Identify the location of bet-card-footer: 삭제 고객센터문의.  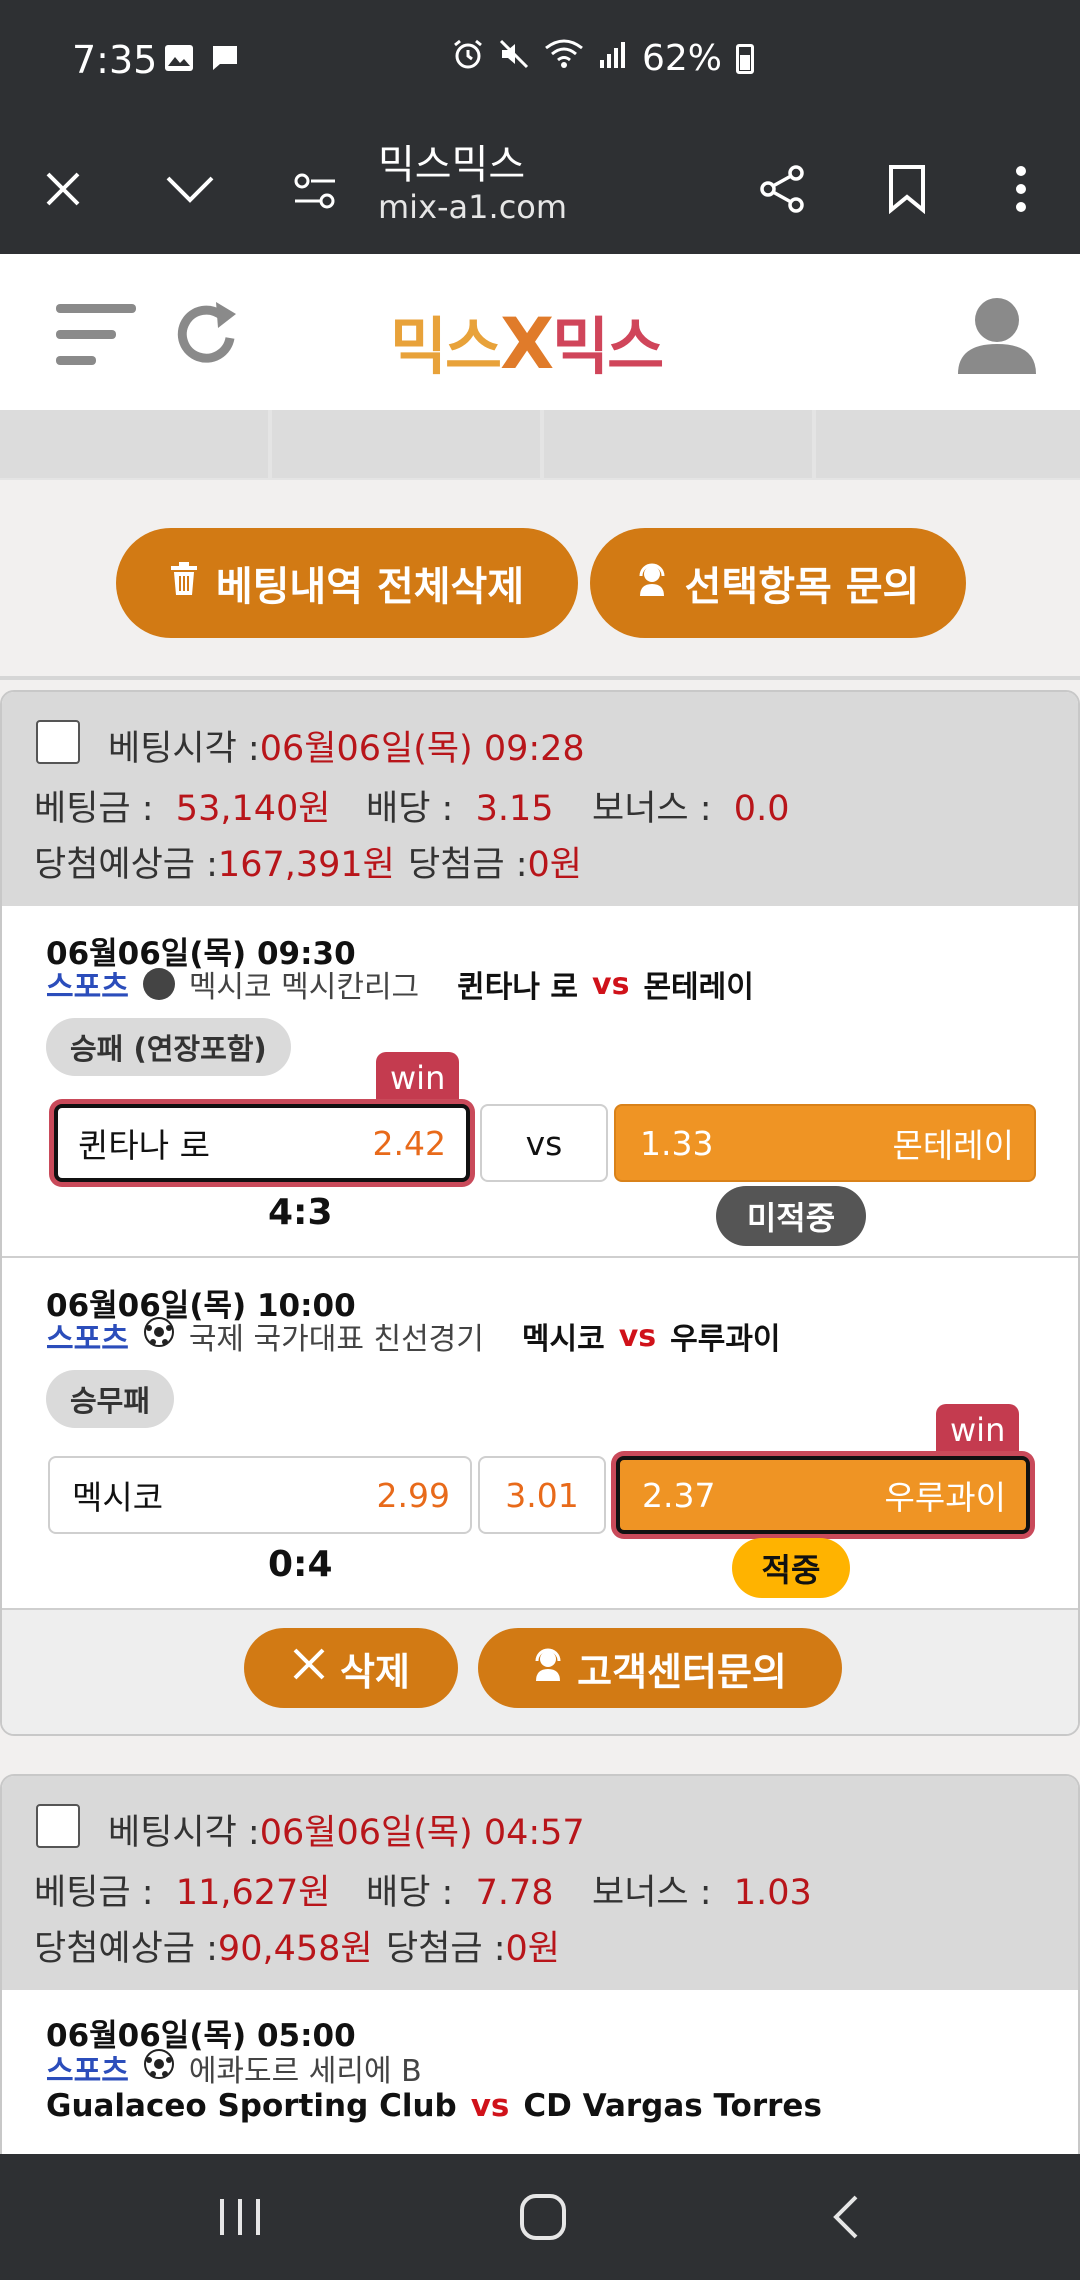
(540, 1672).